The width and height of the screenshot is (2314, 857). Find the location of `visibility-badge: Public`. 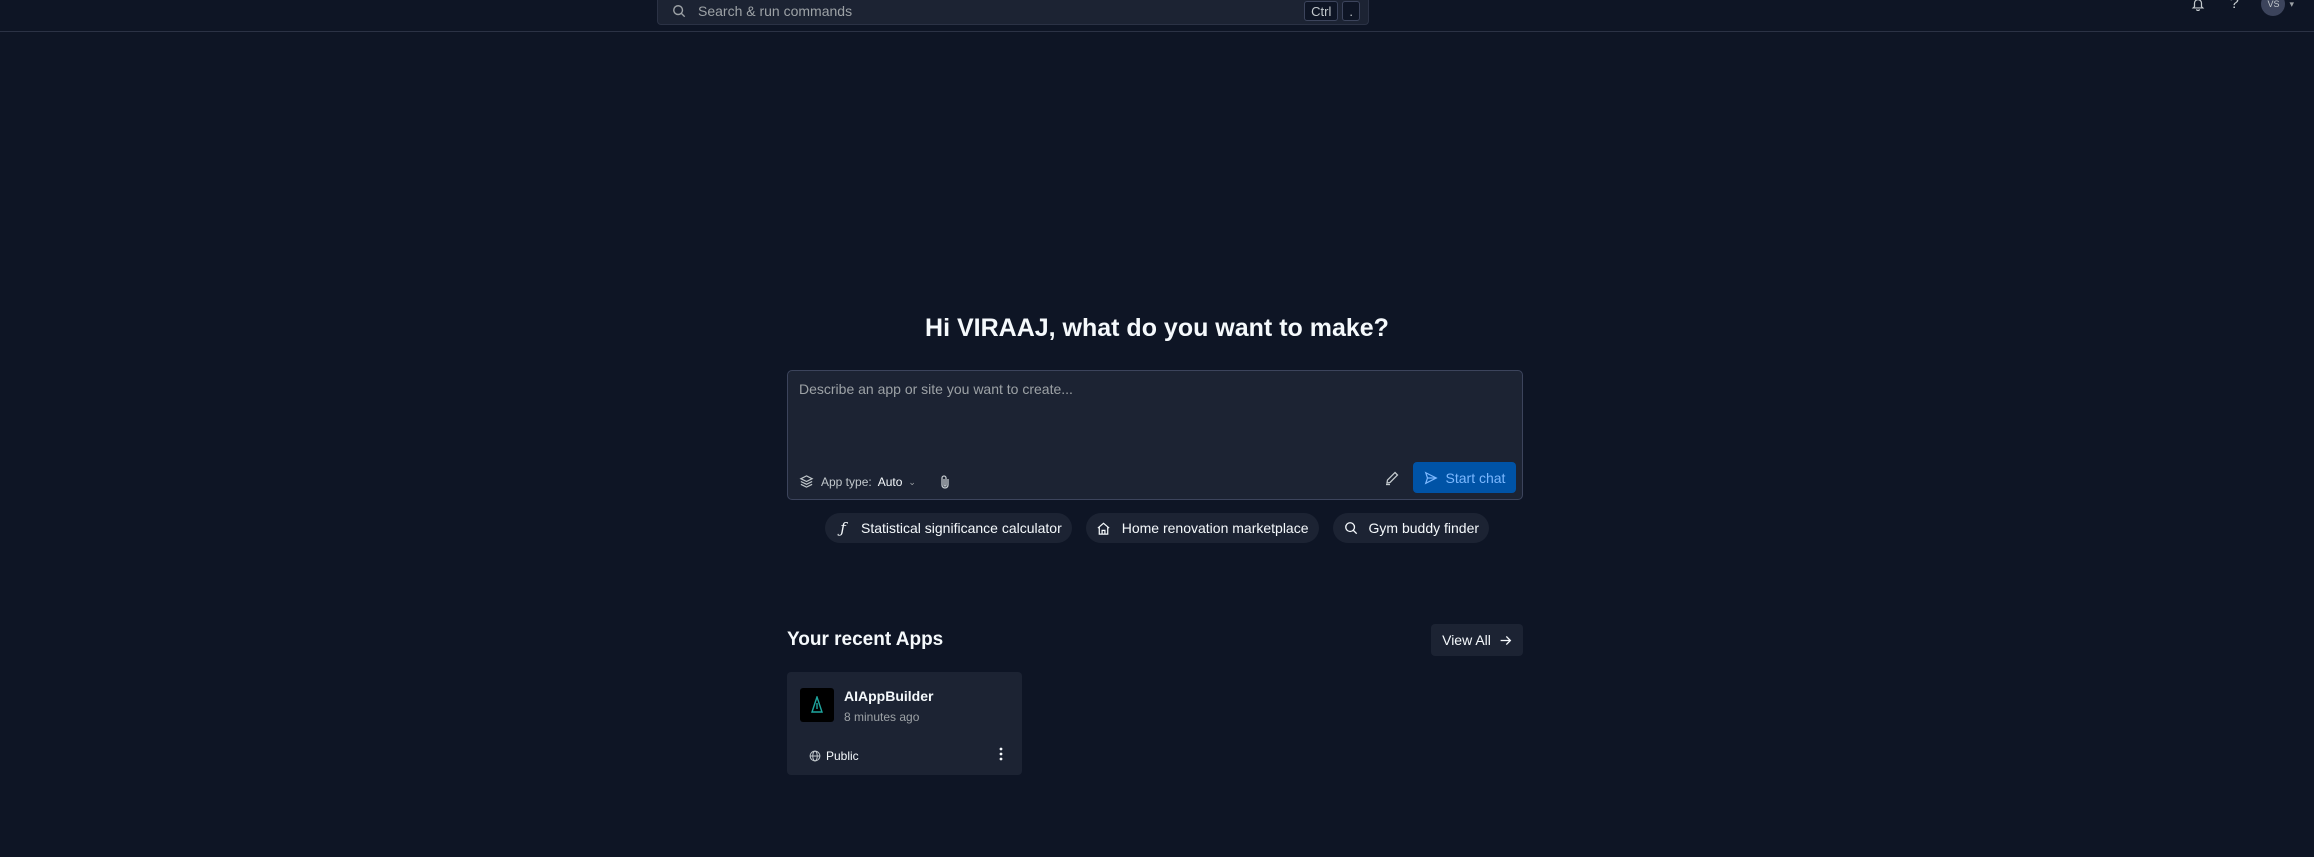

visibility-badge: Public is located at coordinates (834, 756).